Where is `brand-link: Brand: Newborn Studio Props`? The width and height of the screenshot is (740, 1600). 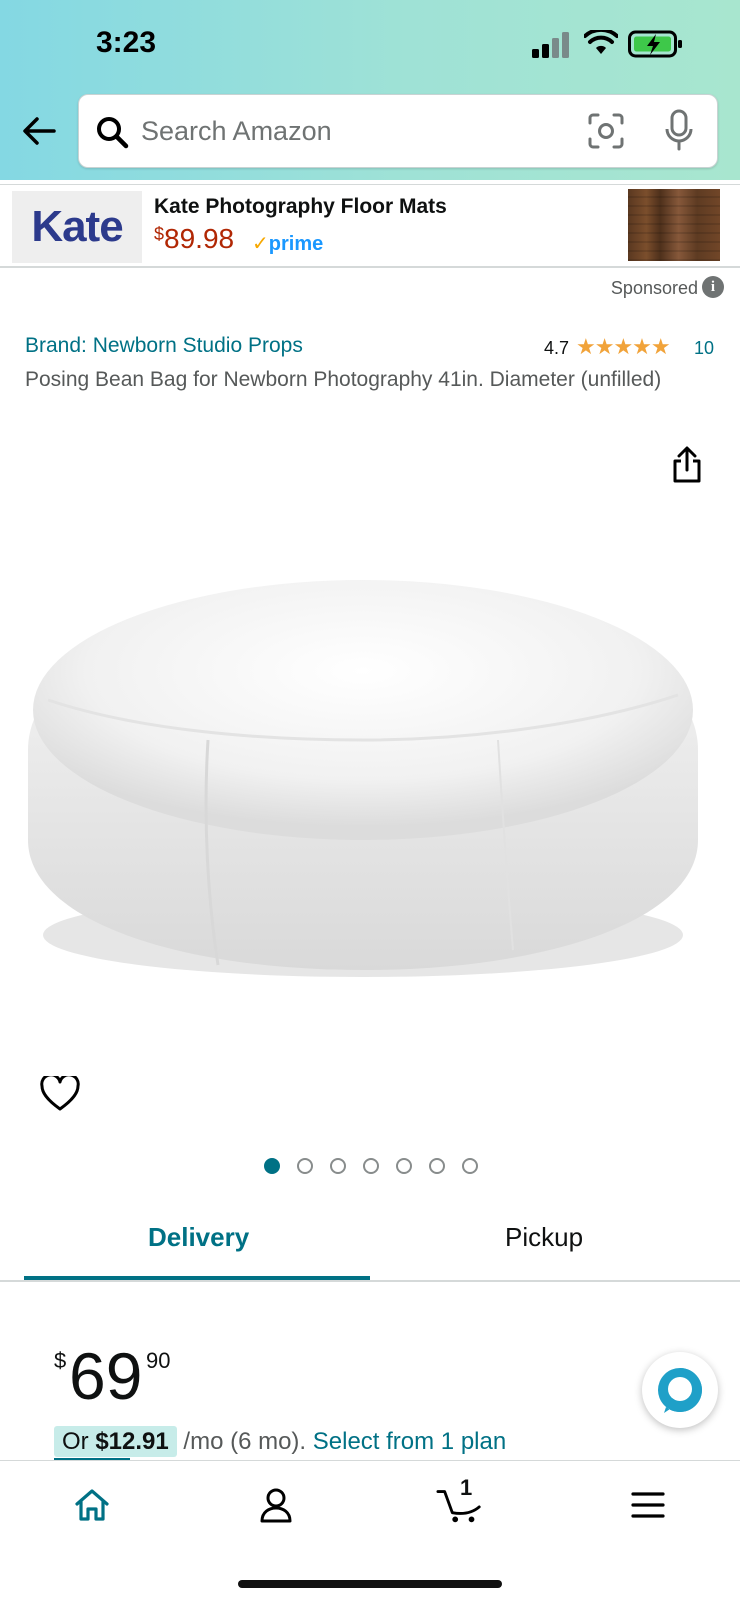
brand-link: Brand: Newborn Studio Props is located at coordinates (164, 346).